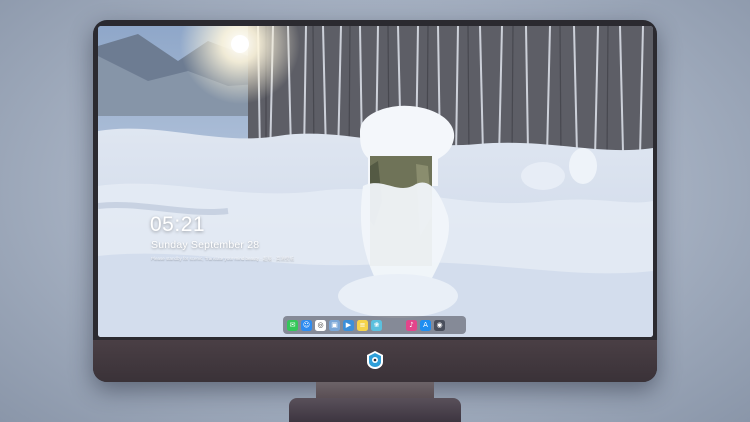 The height and width of the screenshot is (422, 750). I want to click on lock-clock-time: 05:21, so click(178, 224).